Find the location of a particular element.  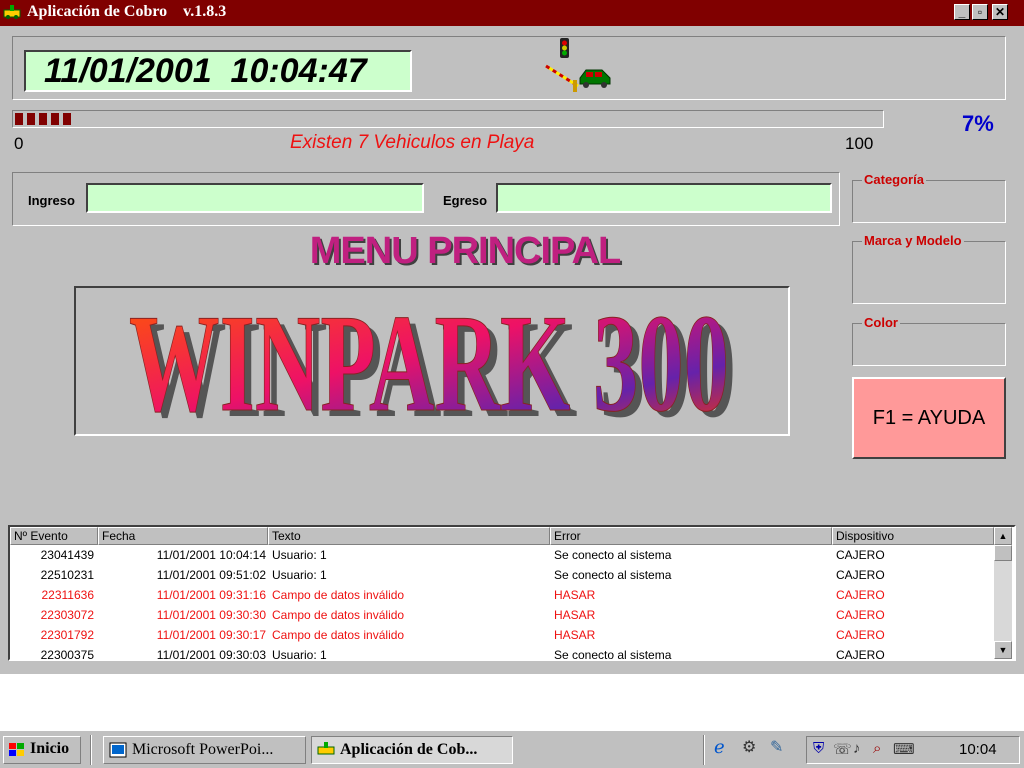

ingreso-field is located at coordinates (255, 198).